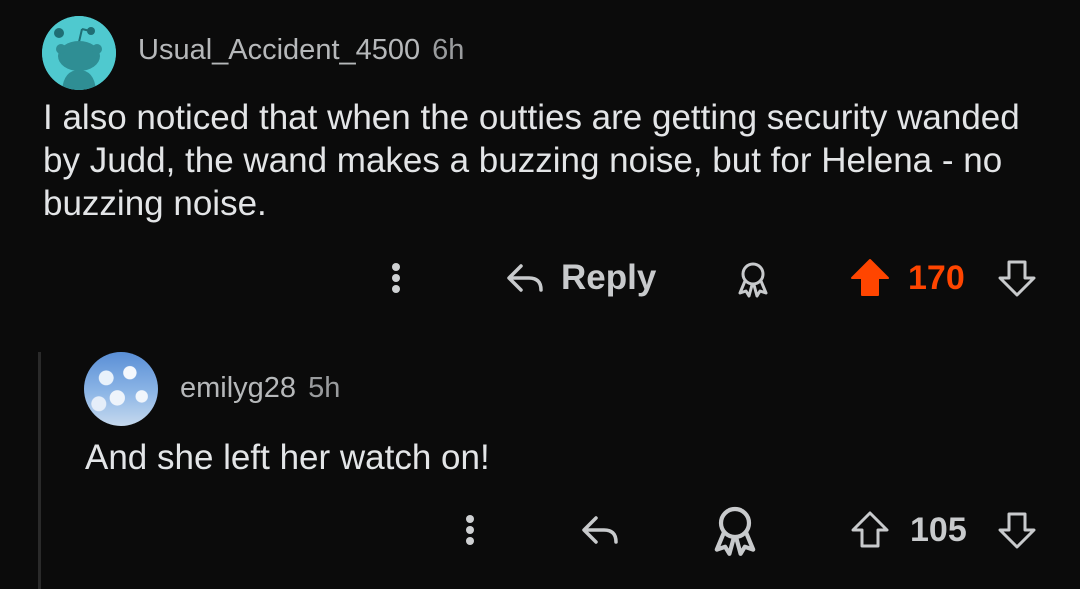 This screenshot has width=1080, height=589. Describe the element at coordinates (287, 457) in the screenshot. I see `comment-body: And she left her watch on!` at that location.